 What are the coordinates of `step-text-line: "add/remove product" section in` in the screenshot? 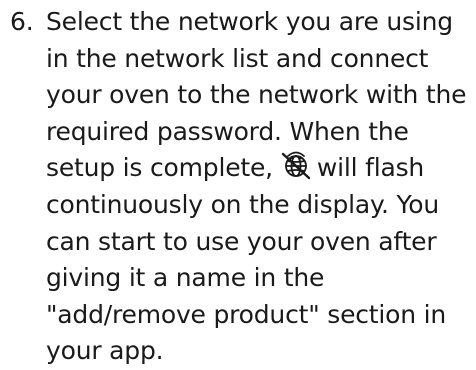 It's located at (246, 314).